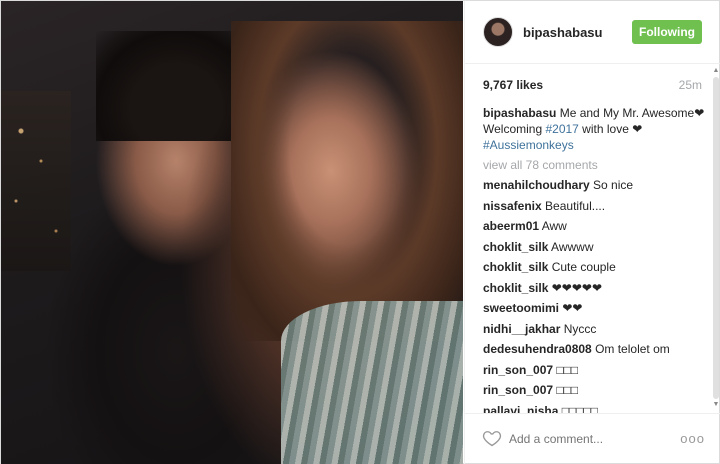  Describe the element at coordinates (562, 32) in the screenshot. I see `post-username: bipashabasu` at that location.